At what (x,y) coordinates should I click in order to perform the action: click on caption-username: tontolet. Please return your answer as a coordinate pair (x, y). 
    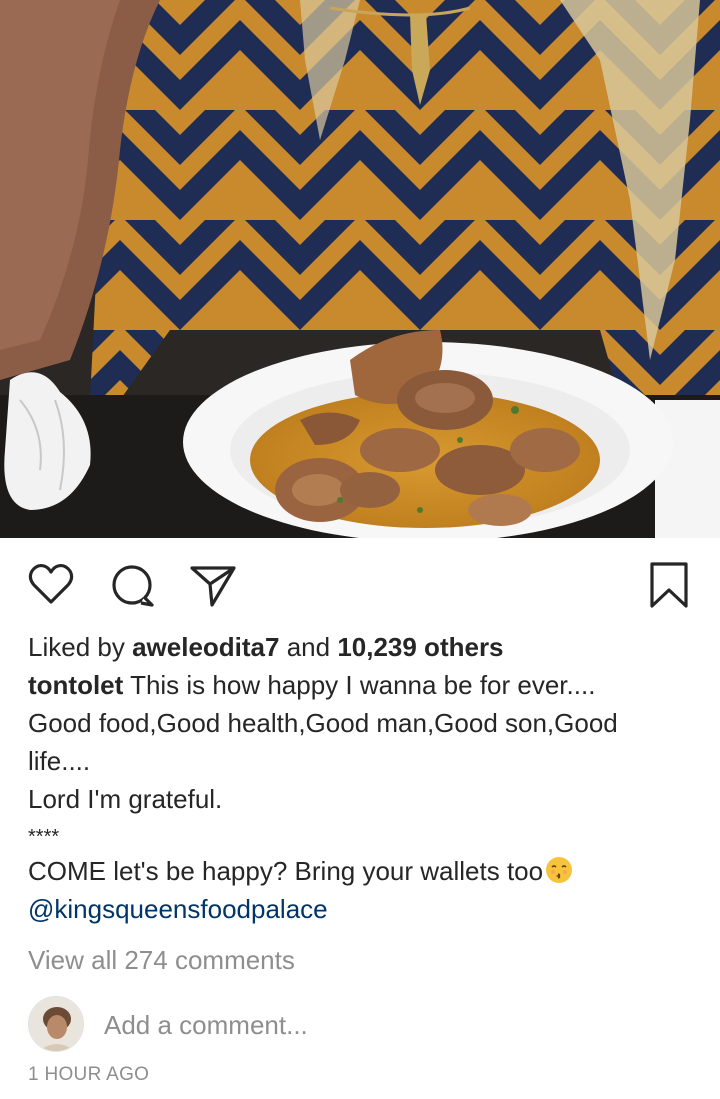
    Looking at the image, I should click on (75, 685).